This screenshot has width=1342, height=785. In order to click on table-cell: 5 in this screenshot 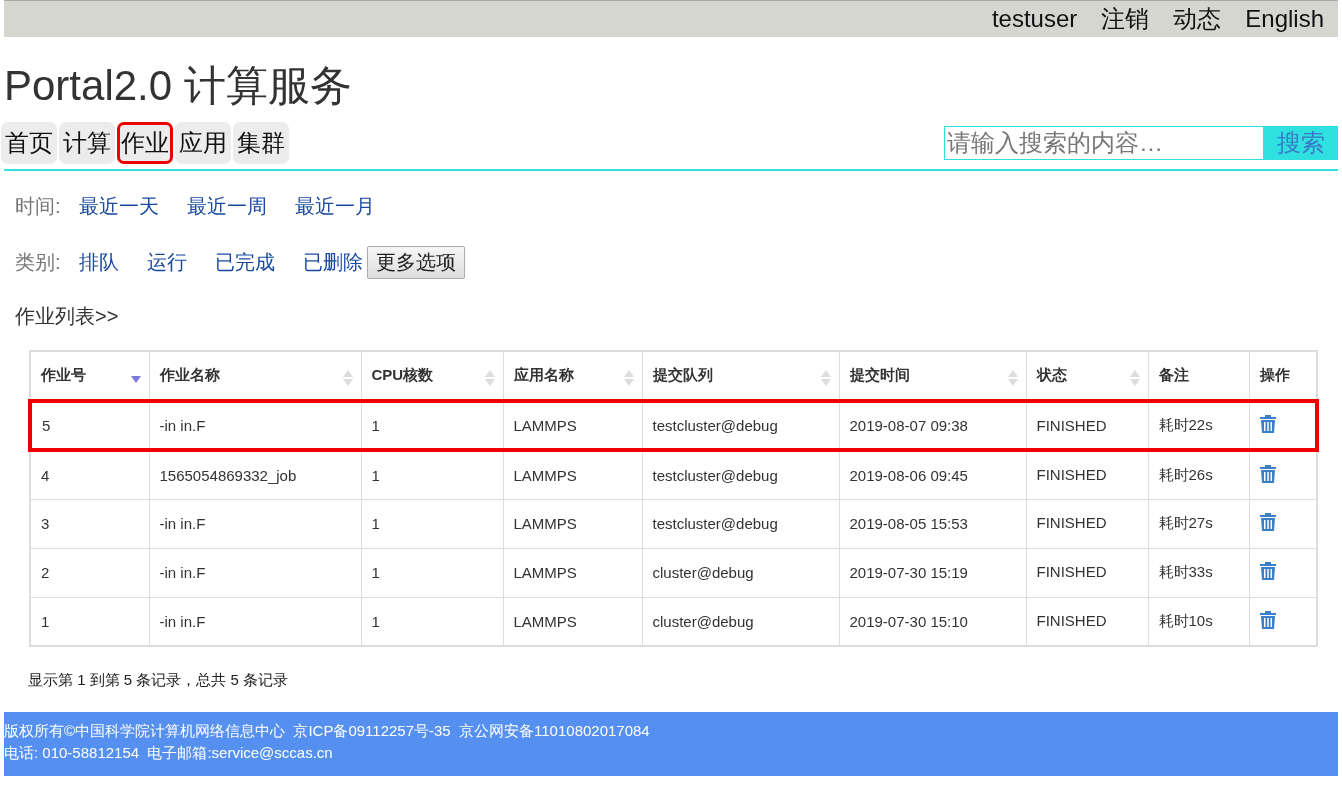, I will do `click(89, 425)`.